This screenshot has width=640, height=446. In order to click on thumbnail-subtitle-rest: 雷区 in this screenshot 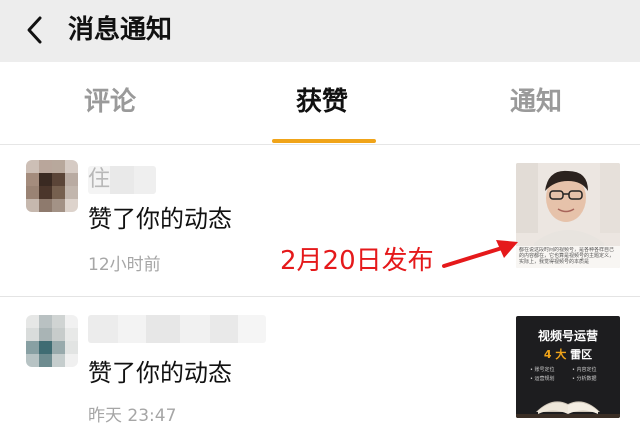, I will do `click(581, 354)`.